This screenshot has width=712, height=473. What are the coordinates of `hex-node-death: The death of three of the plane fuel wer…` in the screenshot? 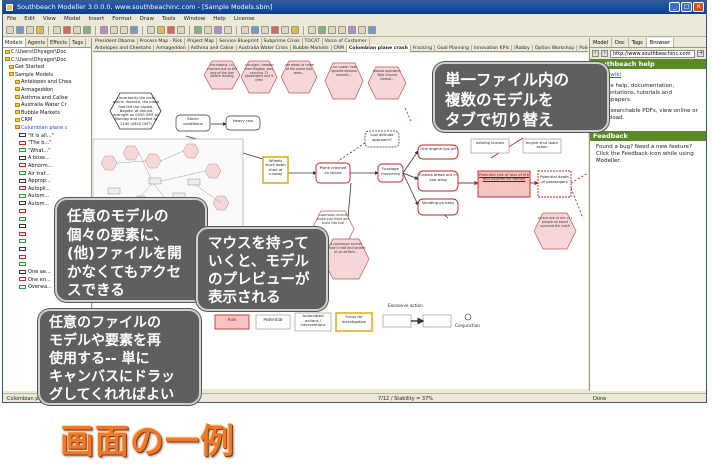 It's located at (299, 77).